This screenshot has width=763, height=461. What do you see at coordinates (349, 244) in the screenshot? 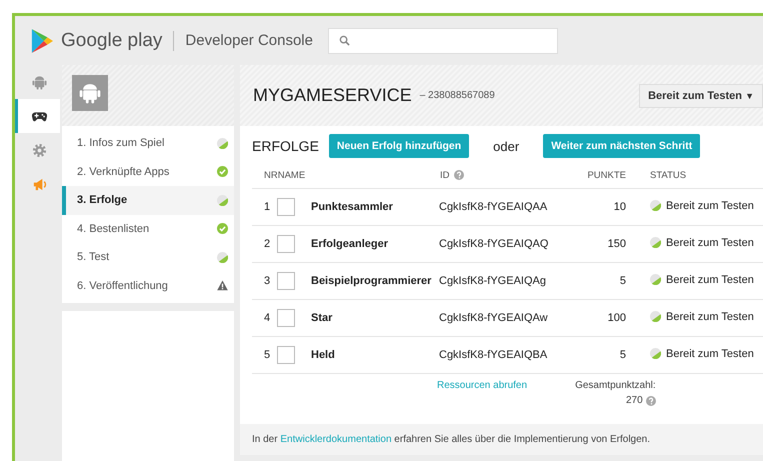
I see `achievement-name: Erfolgeanleger` at bounding box center [349, 244].